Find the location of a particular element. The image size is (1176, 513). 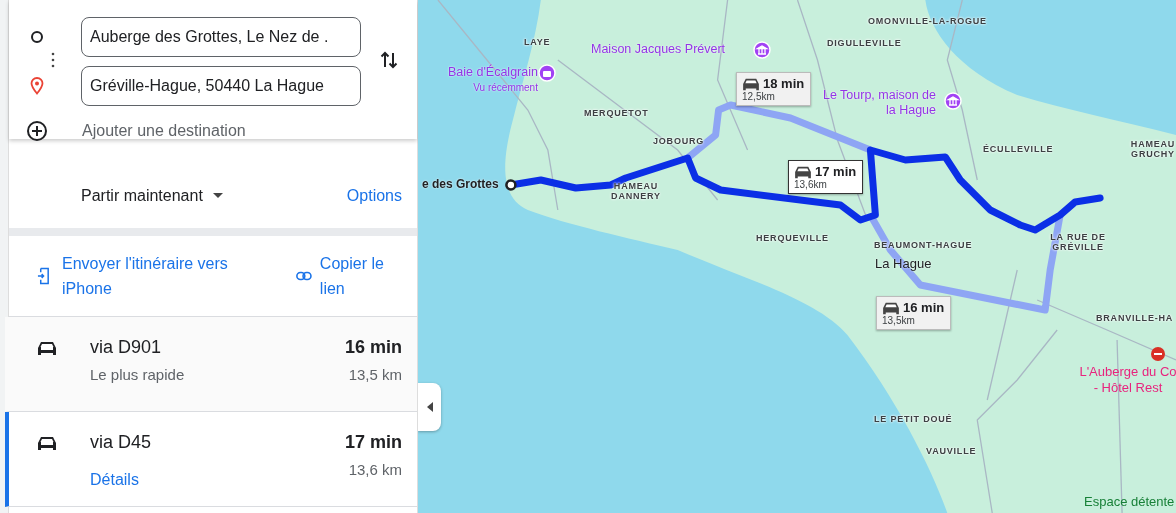

map-label: Espace détente is located at coordinates (1129, 501).